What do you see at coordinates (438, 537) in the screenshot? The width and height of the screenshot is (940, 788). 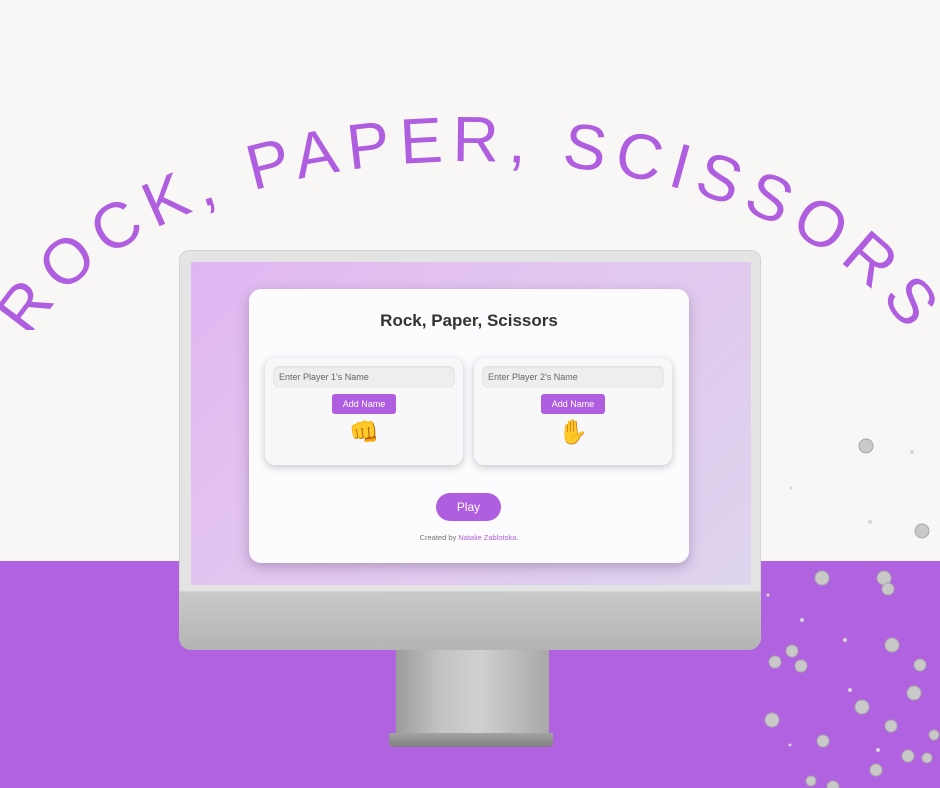 I see `credit-prefix: Created by` at bounding box center [438, 537].